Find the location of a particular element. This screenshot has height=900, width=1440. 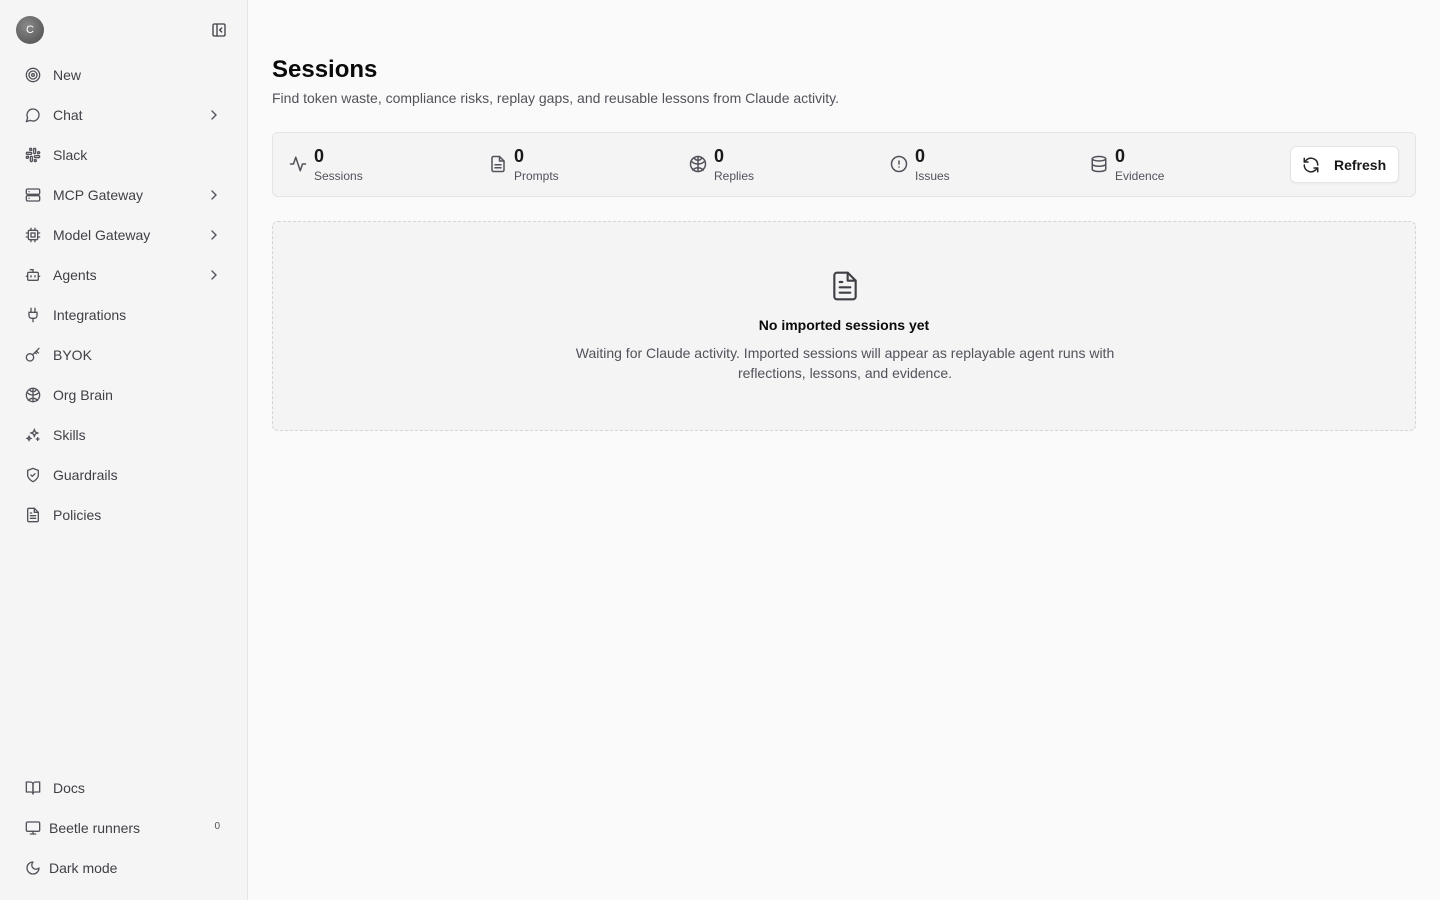

book-open-icon is located at coordinates (33, 788).